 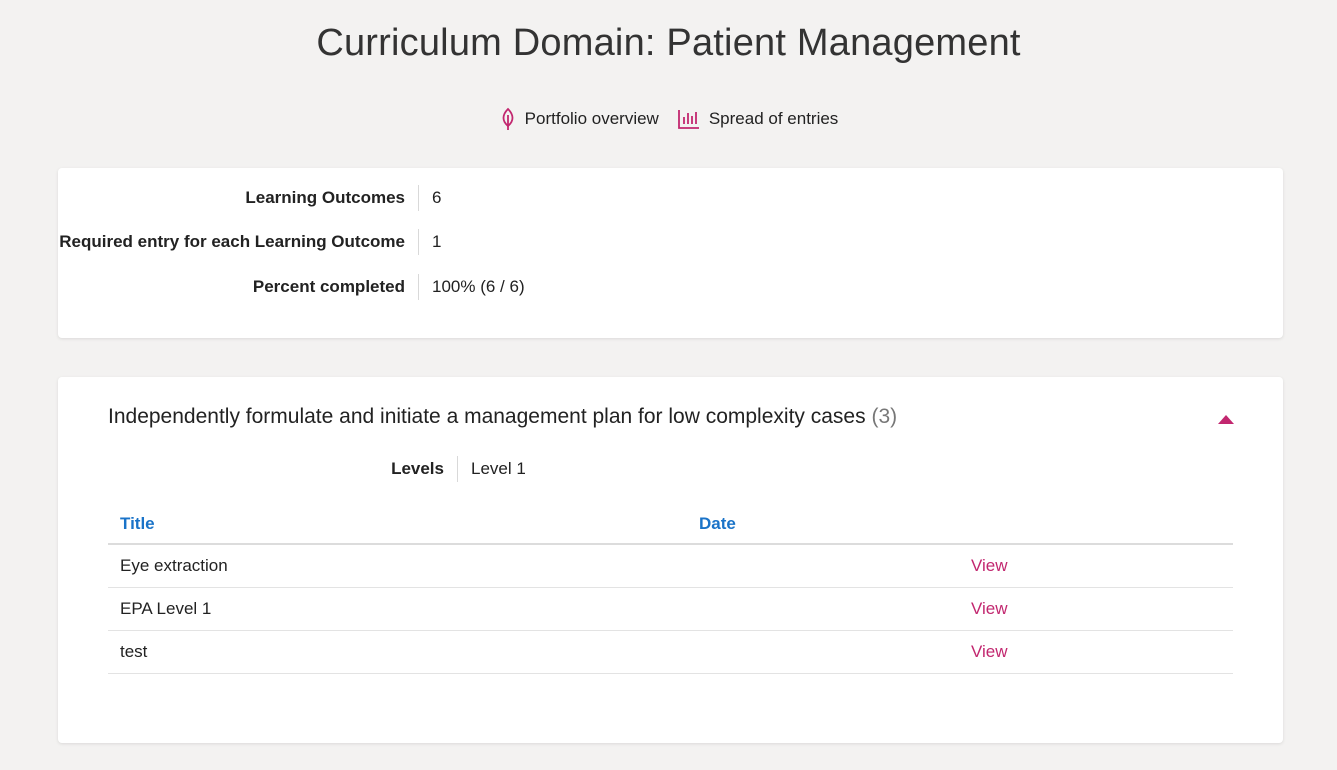 What do you see at coordinates (670, 469) in the screenshot?
I see `levels-row: Levels Level 1` at bounding box center [670, 469].